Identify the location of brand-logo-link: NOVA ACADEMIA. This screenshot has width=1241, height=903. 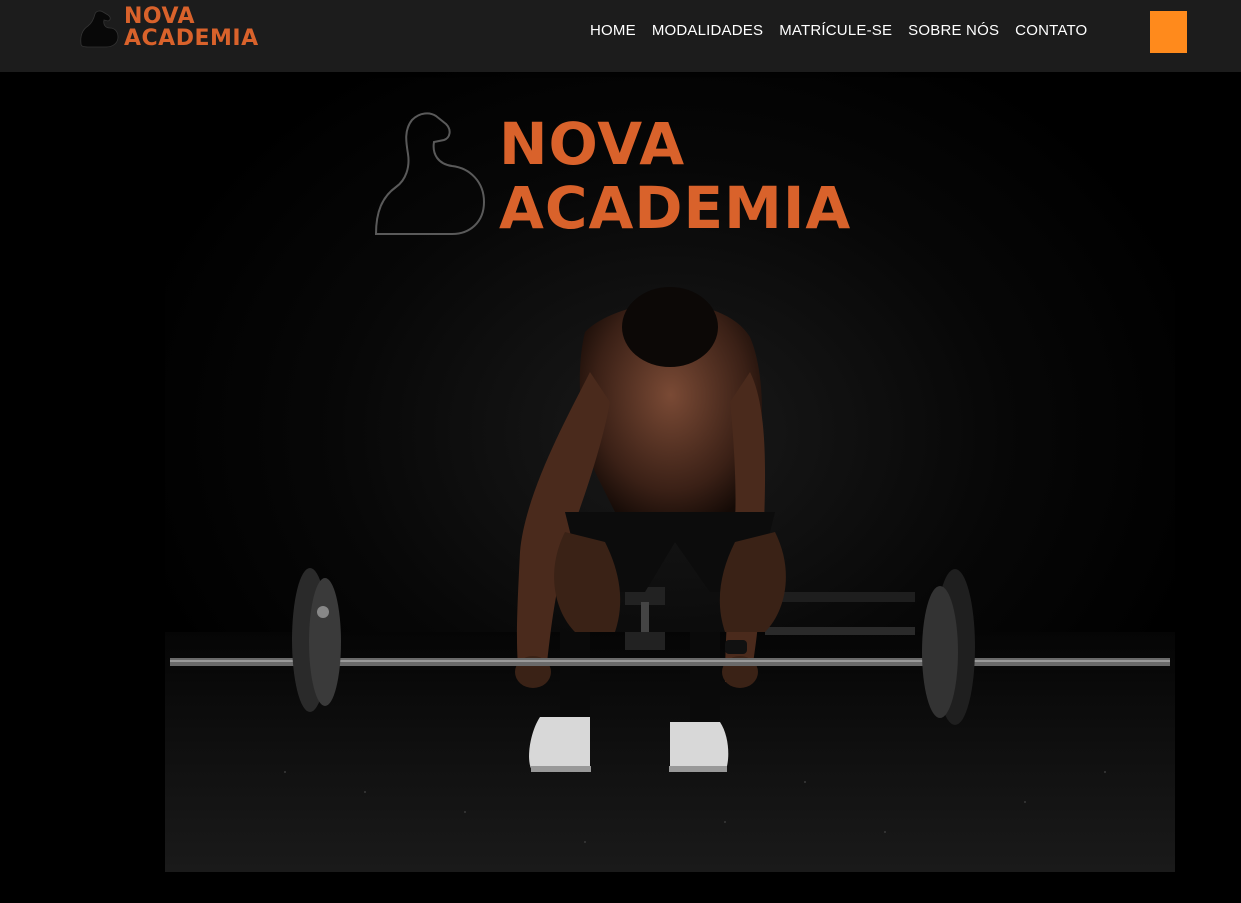
(168, 28).